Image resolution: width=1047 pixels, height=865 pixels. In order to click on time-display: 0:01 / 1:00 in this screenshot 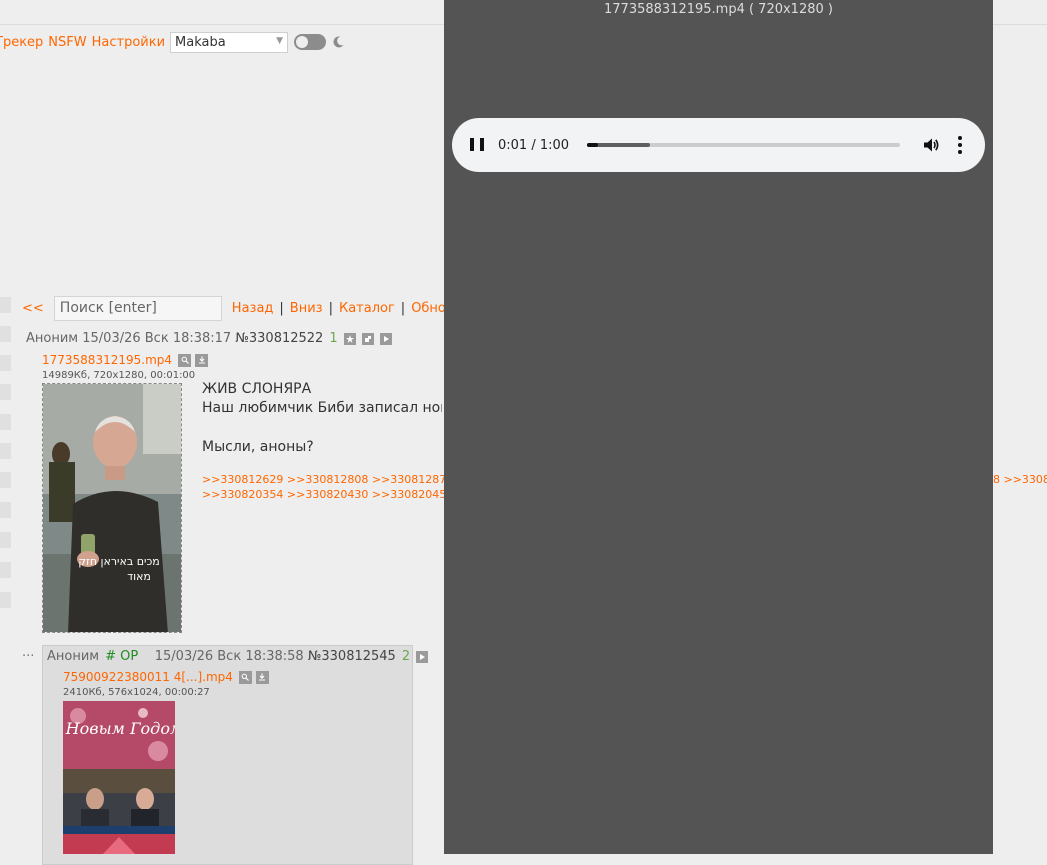, I will do `click(534, 145)`.